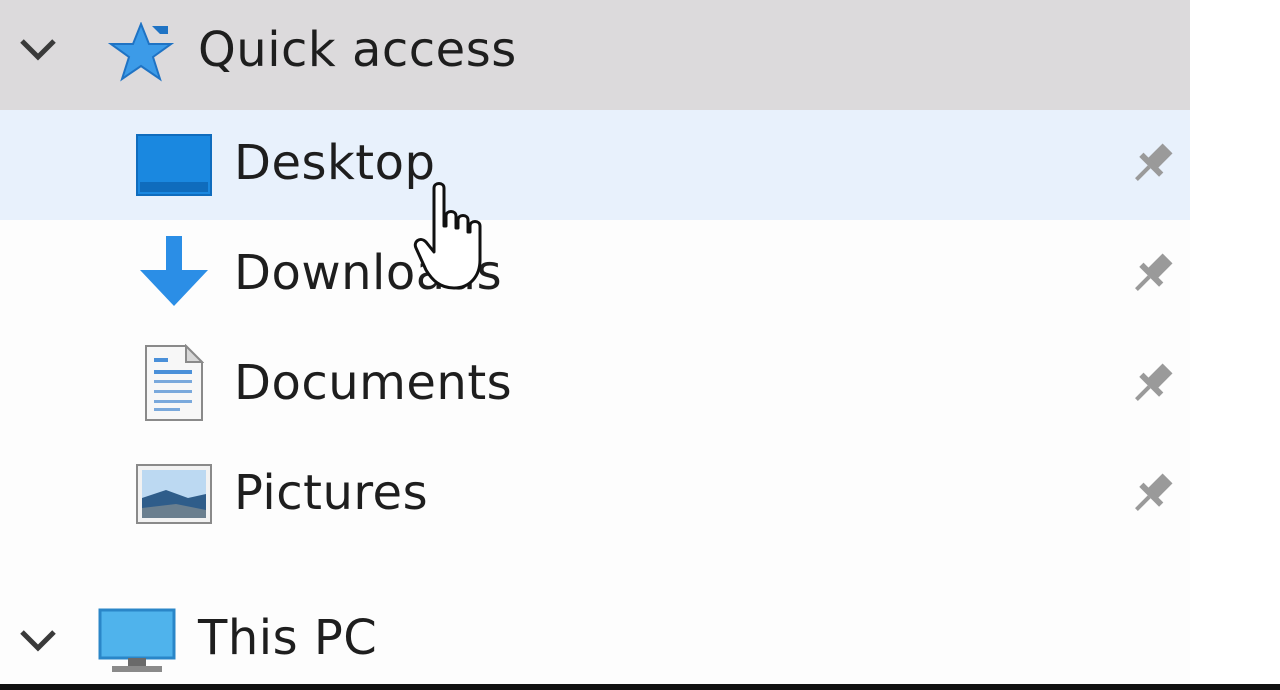 The width and height of the screenshot is (1280, 690). I want to click on download-arrow-icon, so click(174, 271).